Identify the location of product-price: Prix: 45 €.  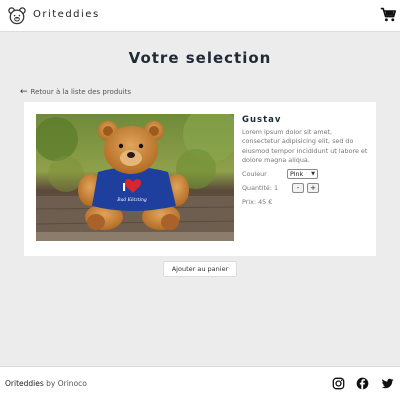
(257, 202).